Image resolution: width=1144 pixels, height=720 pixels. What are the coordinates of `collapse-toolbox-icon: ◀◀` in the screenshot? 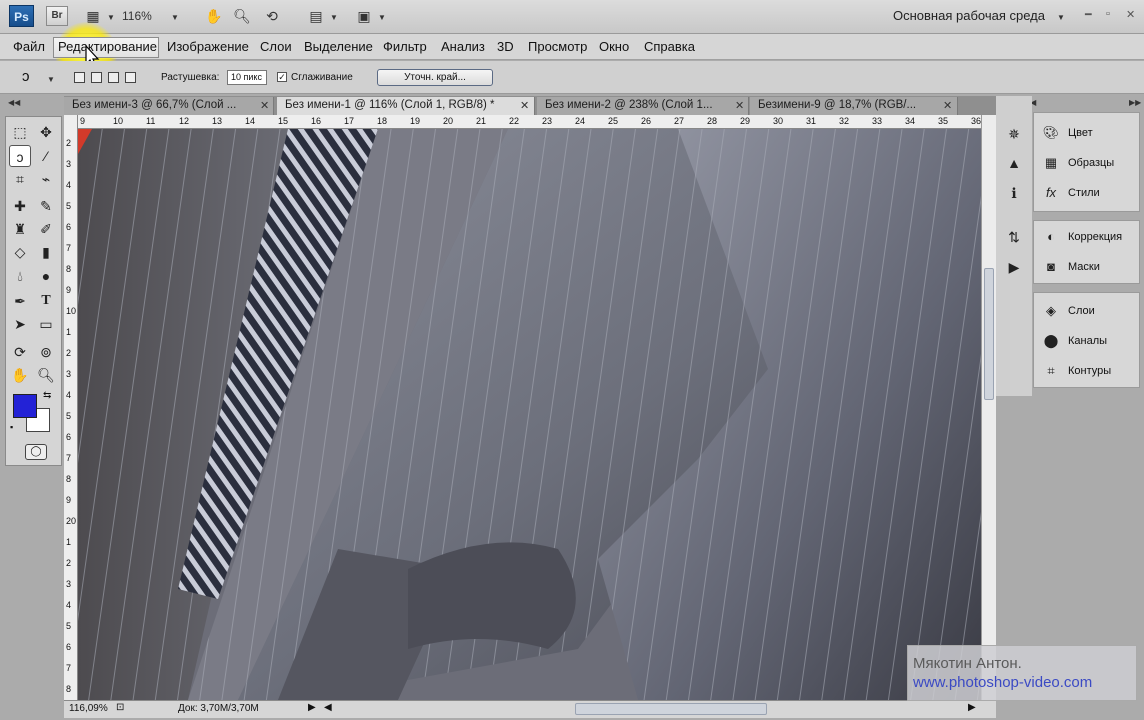 It's located at (14, 102).